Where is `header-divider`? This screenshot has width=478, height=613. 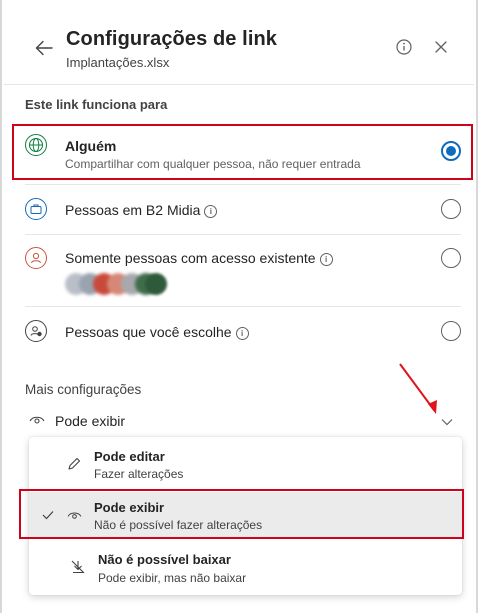
header-divider is located at coordinates (239, 84).